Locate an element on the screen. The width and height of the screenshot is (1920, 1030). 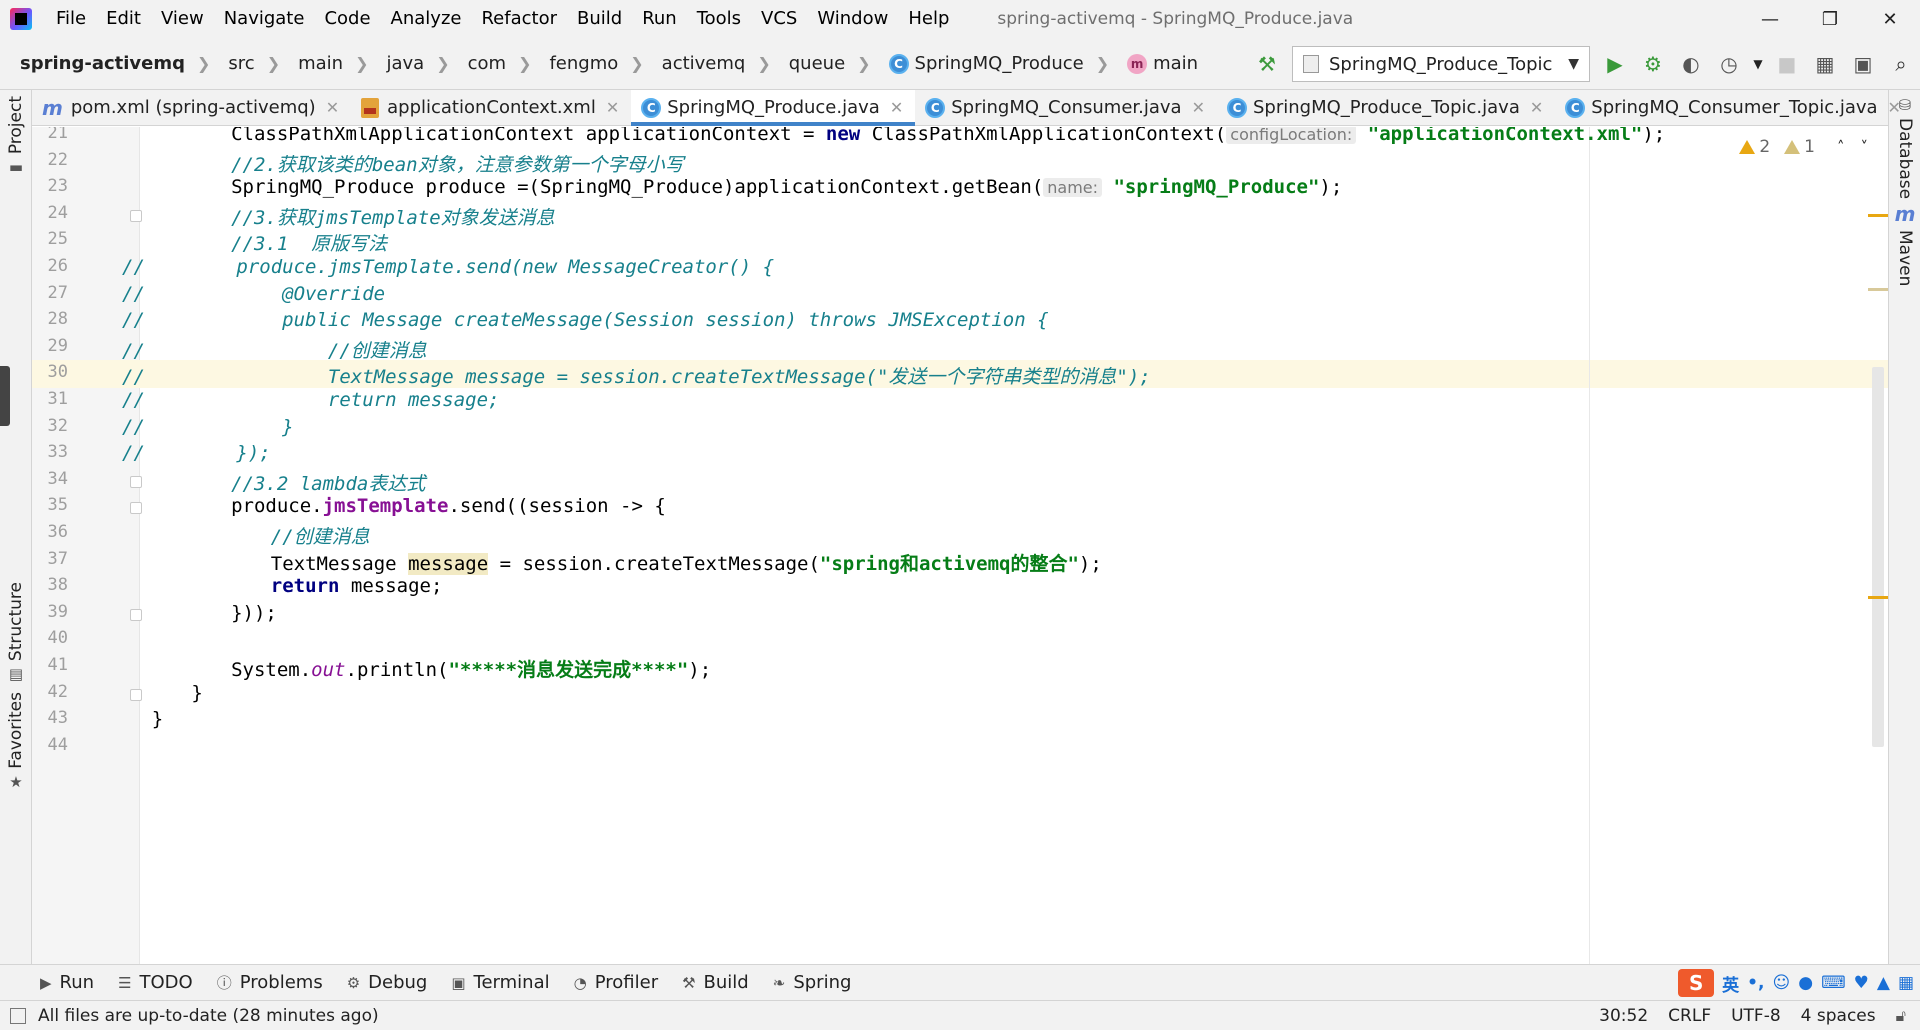
microphone-icon: ● is located at coordinates (1805, 983).